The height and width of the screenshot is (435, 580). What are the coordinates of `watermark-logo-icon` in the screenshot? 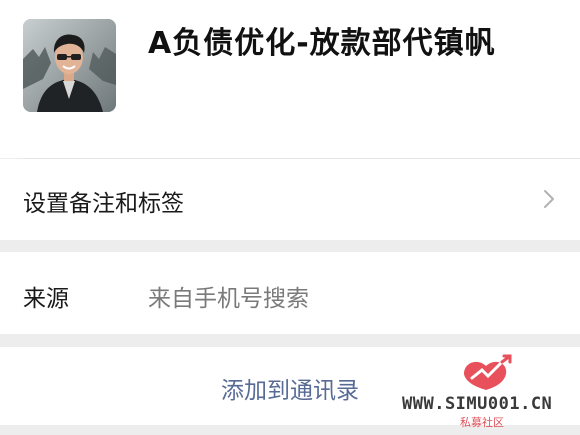 It's located at (488, 372).